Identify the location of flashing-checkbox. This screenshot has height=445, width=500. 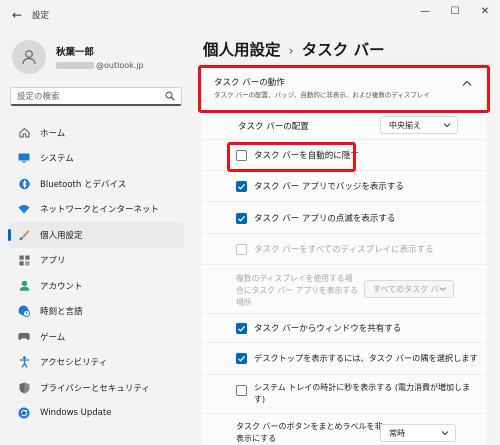
(241, 218).